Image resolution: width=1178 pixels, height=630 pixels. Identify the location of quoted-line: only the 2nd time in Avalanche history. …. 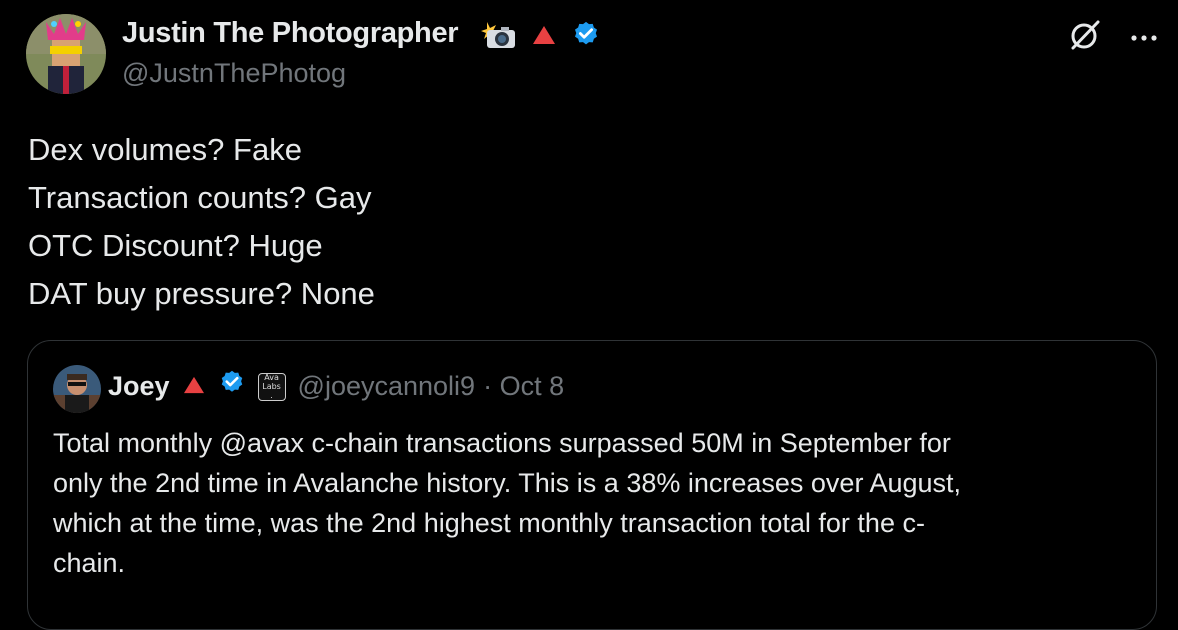
(507, 483).